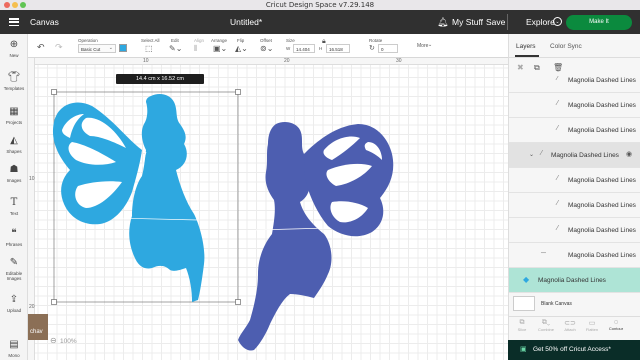  I want to click on zoom-out-icon: ⊖, so click(53, 340).